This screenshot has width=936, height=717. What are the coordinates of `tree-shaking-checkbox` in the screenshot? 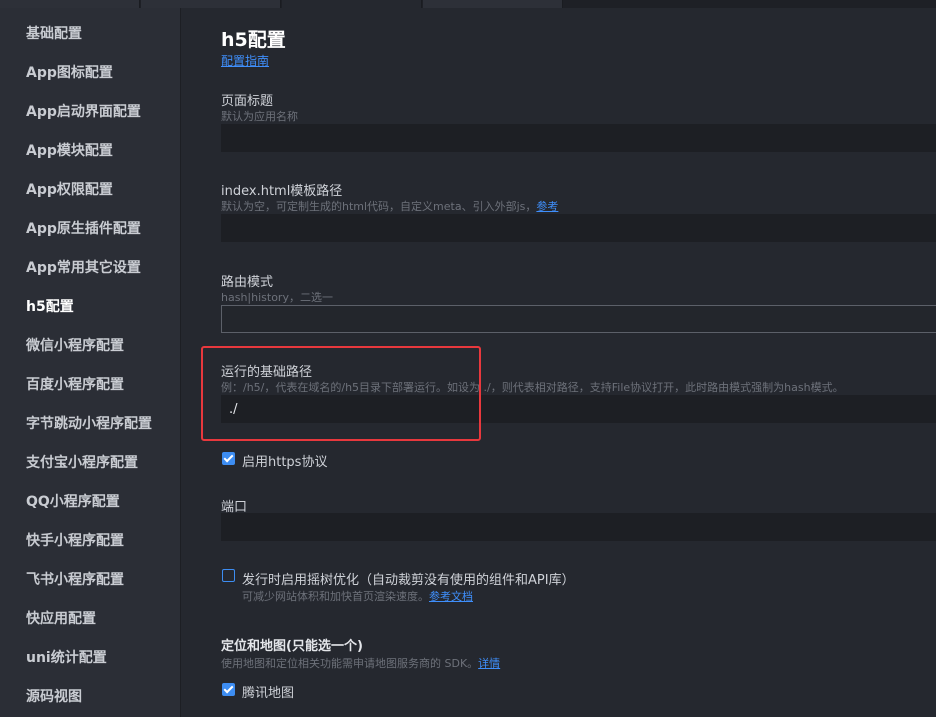 It's located at (228, 575).